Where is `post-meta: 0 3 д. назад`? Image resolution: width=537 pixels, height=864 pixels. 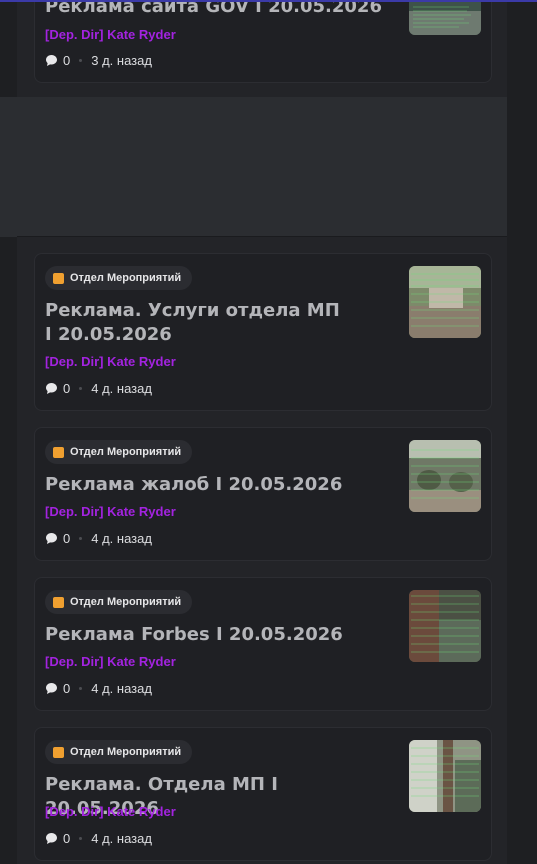
post-meta: 0 3 д. назад is located at coordinates (98, 60).